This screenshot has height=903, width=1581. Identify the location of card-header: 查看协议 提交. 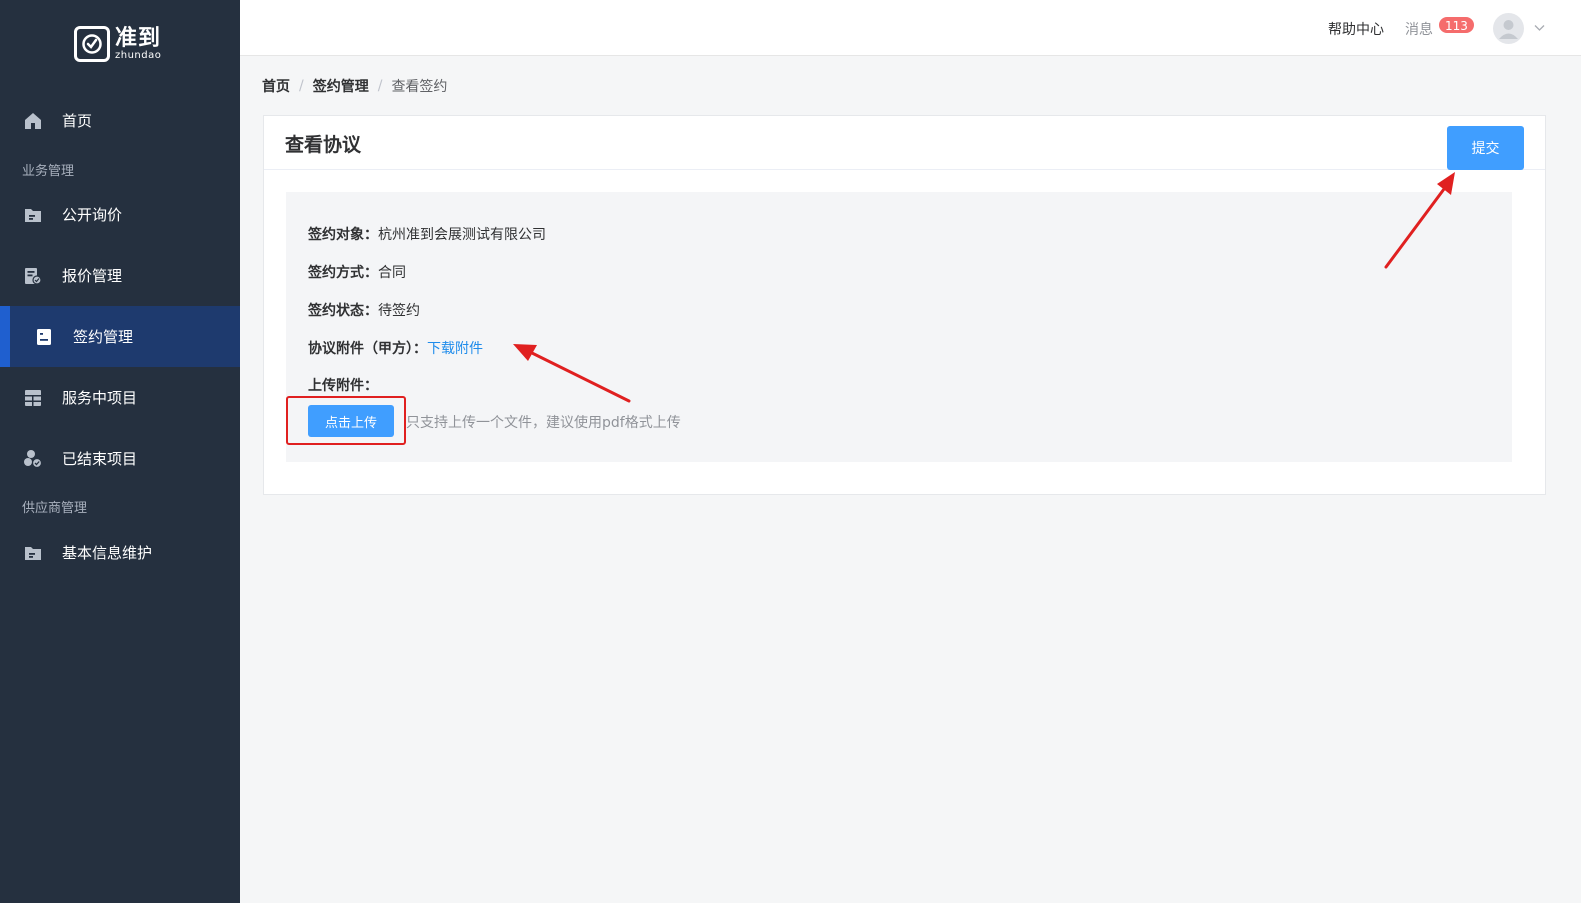
(904, 143).